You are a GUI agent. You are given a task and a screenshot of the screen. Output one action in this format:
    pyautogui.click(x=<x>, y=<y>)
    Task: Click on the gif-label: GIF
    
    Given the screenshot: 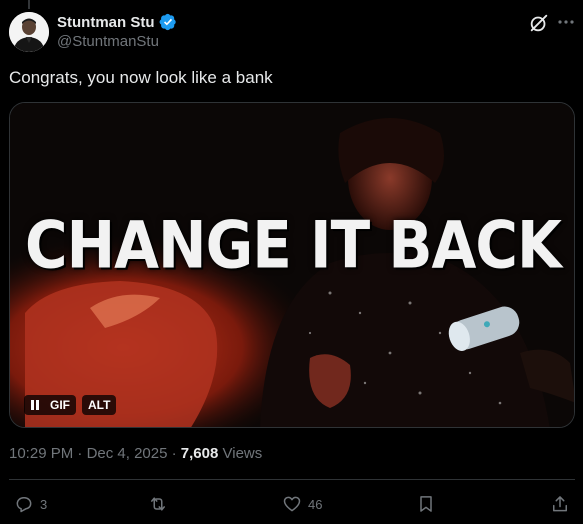 What is the action you would take?
    pyautogui.click(x=60, y=405)
    